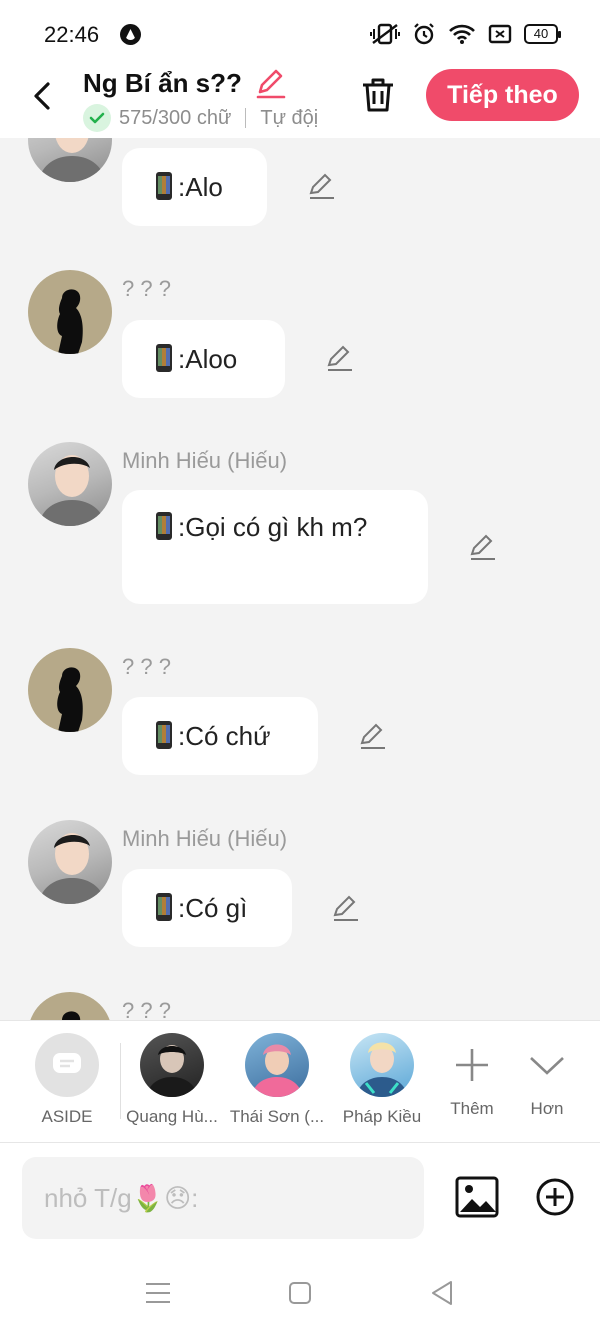 The image size is (600, 1333). What do you see at coordinates (72, 34) in the screenshot?
I see `status-time: 22:46` at bounding box center [72, 34].